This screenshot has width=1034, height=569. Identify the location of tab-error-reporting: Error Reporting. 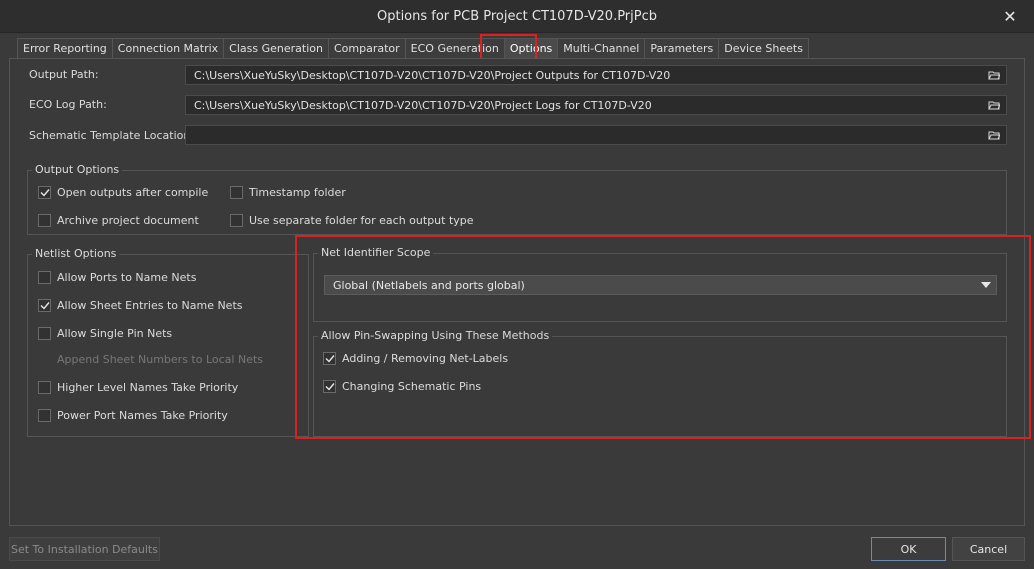
(65, 48).